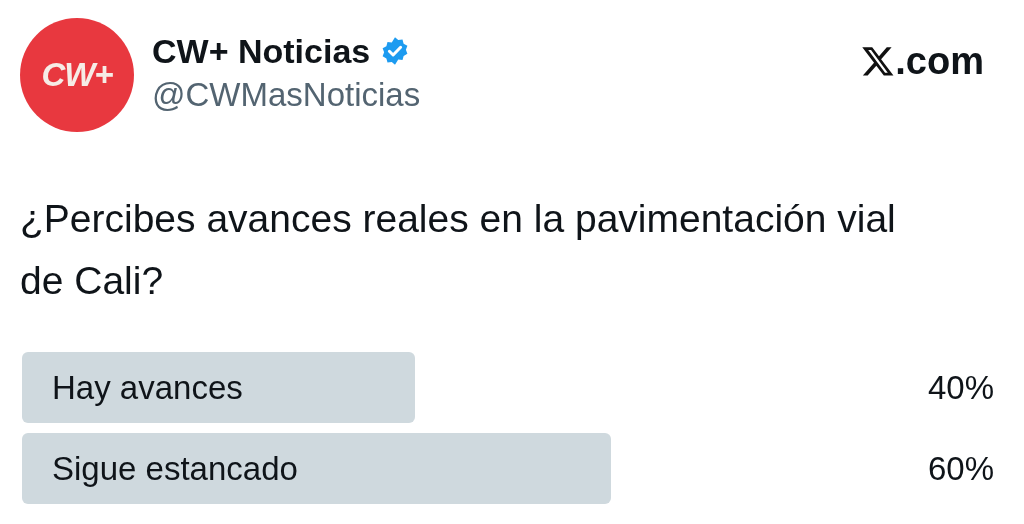 Image resolution: width=1024 pixels, height=524 pixels. I want to click on site-label: .com, so click(939, 61).